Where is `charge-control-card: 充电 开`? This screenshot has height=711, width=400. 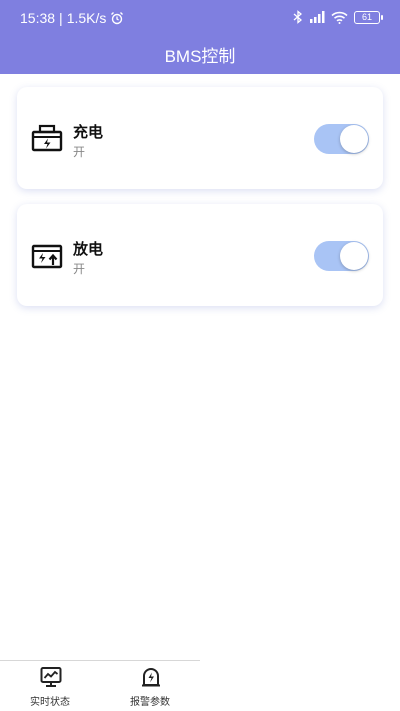
charge-control-card: 充电 开 is located at coordinates (200, 138).